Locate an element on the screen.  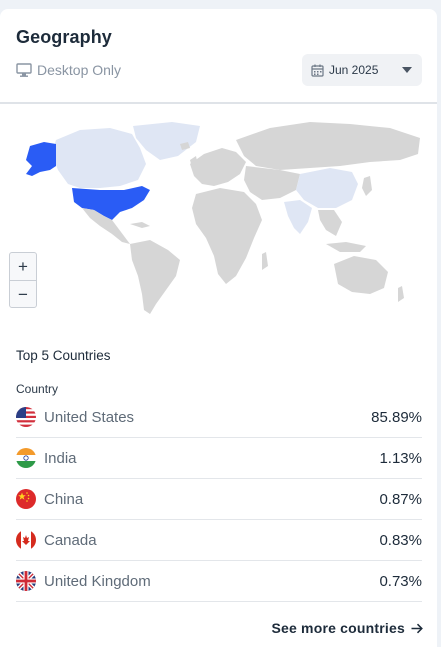
country-name: China is located at coordinates (64, 499).